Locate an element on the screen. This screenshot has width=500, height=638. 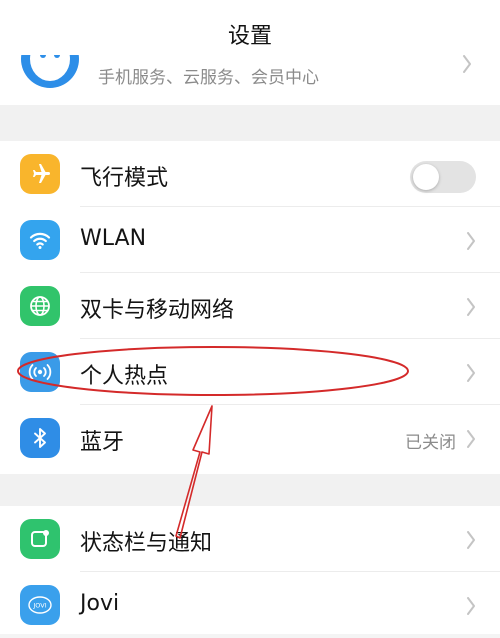
dual-sim-label: 双卡与移动网络 is located at coordinates (157, 310).